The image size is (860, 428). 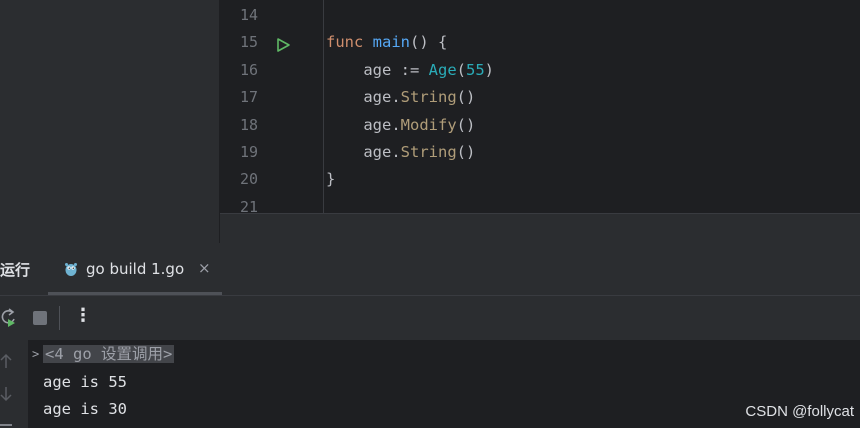 I want to click on close-icon: ×, so click(x=204, y=268).